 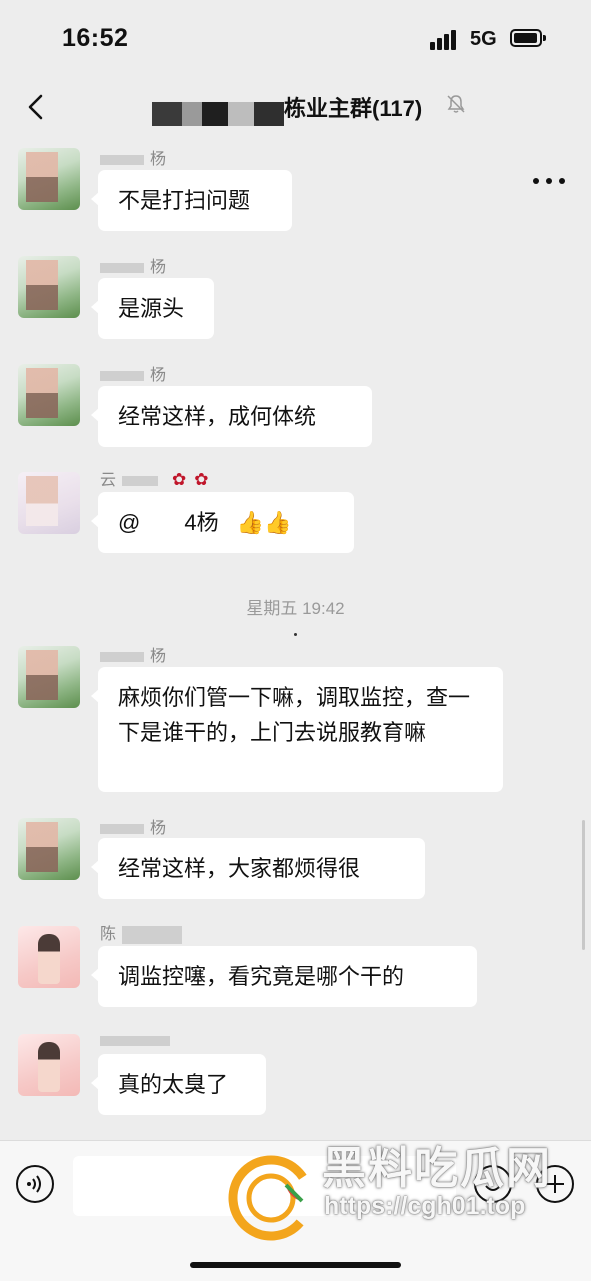 What do you see at coordinates (447, 40) in the screenshot?
I see `signal-icon` at bounding box center [447, 40].